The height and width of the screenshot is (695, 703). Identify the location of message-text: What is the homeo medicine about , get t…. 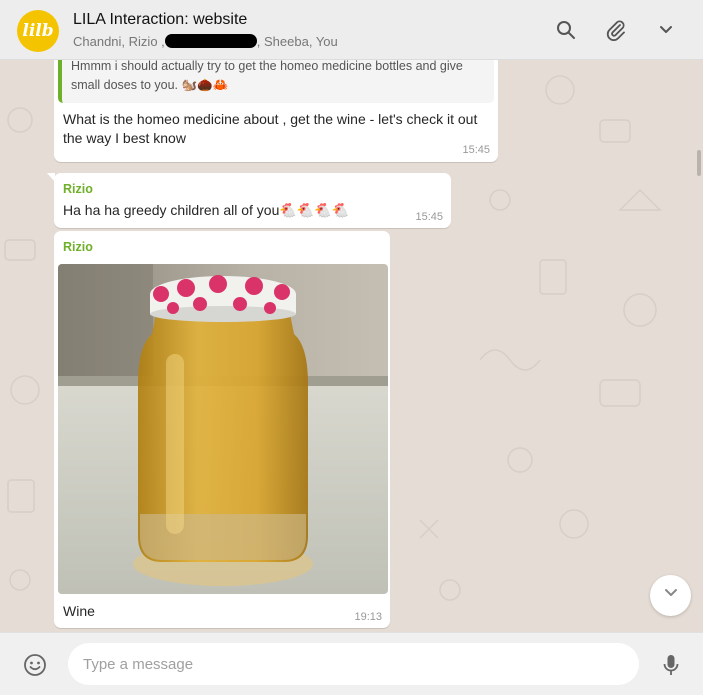
(270, 128).